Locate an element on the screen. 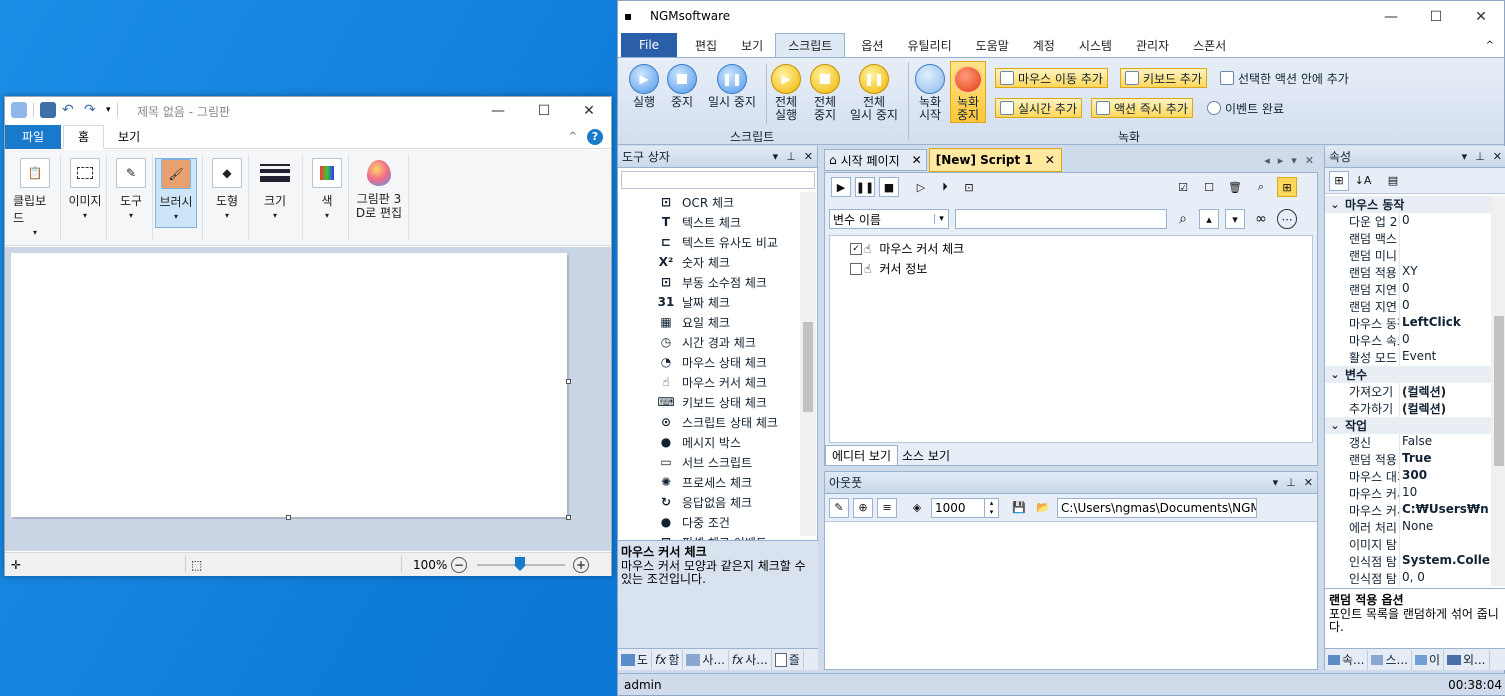 The width and height of the screenshot is (1505, 696). zoom-slider-thumb is located at coordinates (520, 564).